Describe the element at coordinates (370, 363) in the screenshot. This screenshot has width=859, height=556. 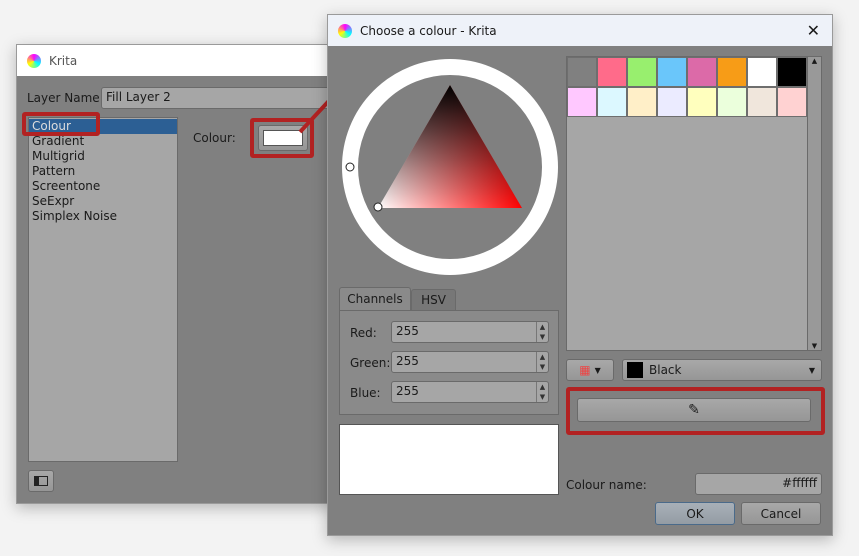
I see `channel-label: Green:` at that location.